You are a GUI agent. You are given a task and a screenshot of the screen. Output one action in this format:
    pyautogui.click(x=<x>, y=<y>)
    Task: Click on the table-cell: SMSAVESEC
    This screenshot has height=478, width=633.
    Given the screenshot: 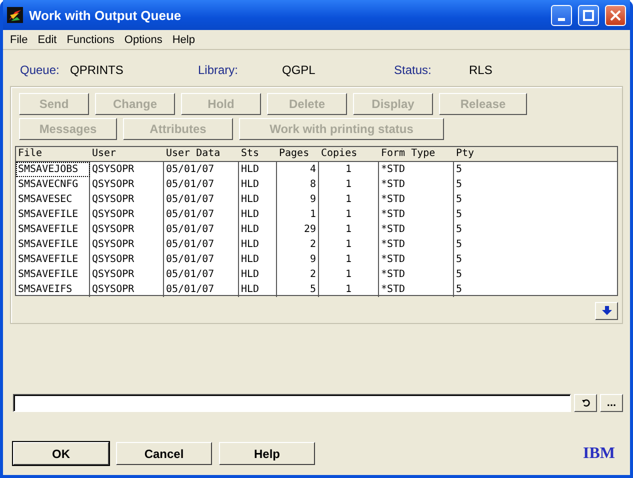 What is the action you would take?
    pyautogui.click(x=53, y=199)
    